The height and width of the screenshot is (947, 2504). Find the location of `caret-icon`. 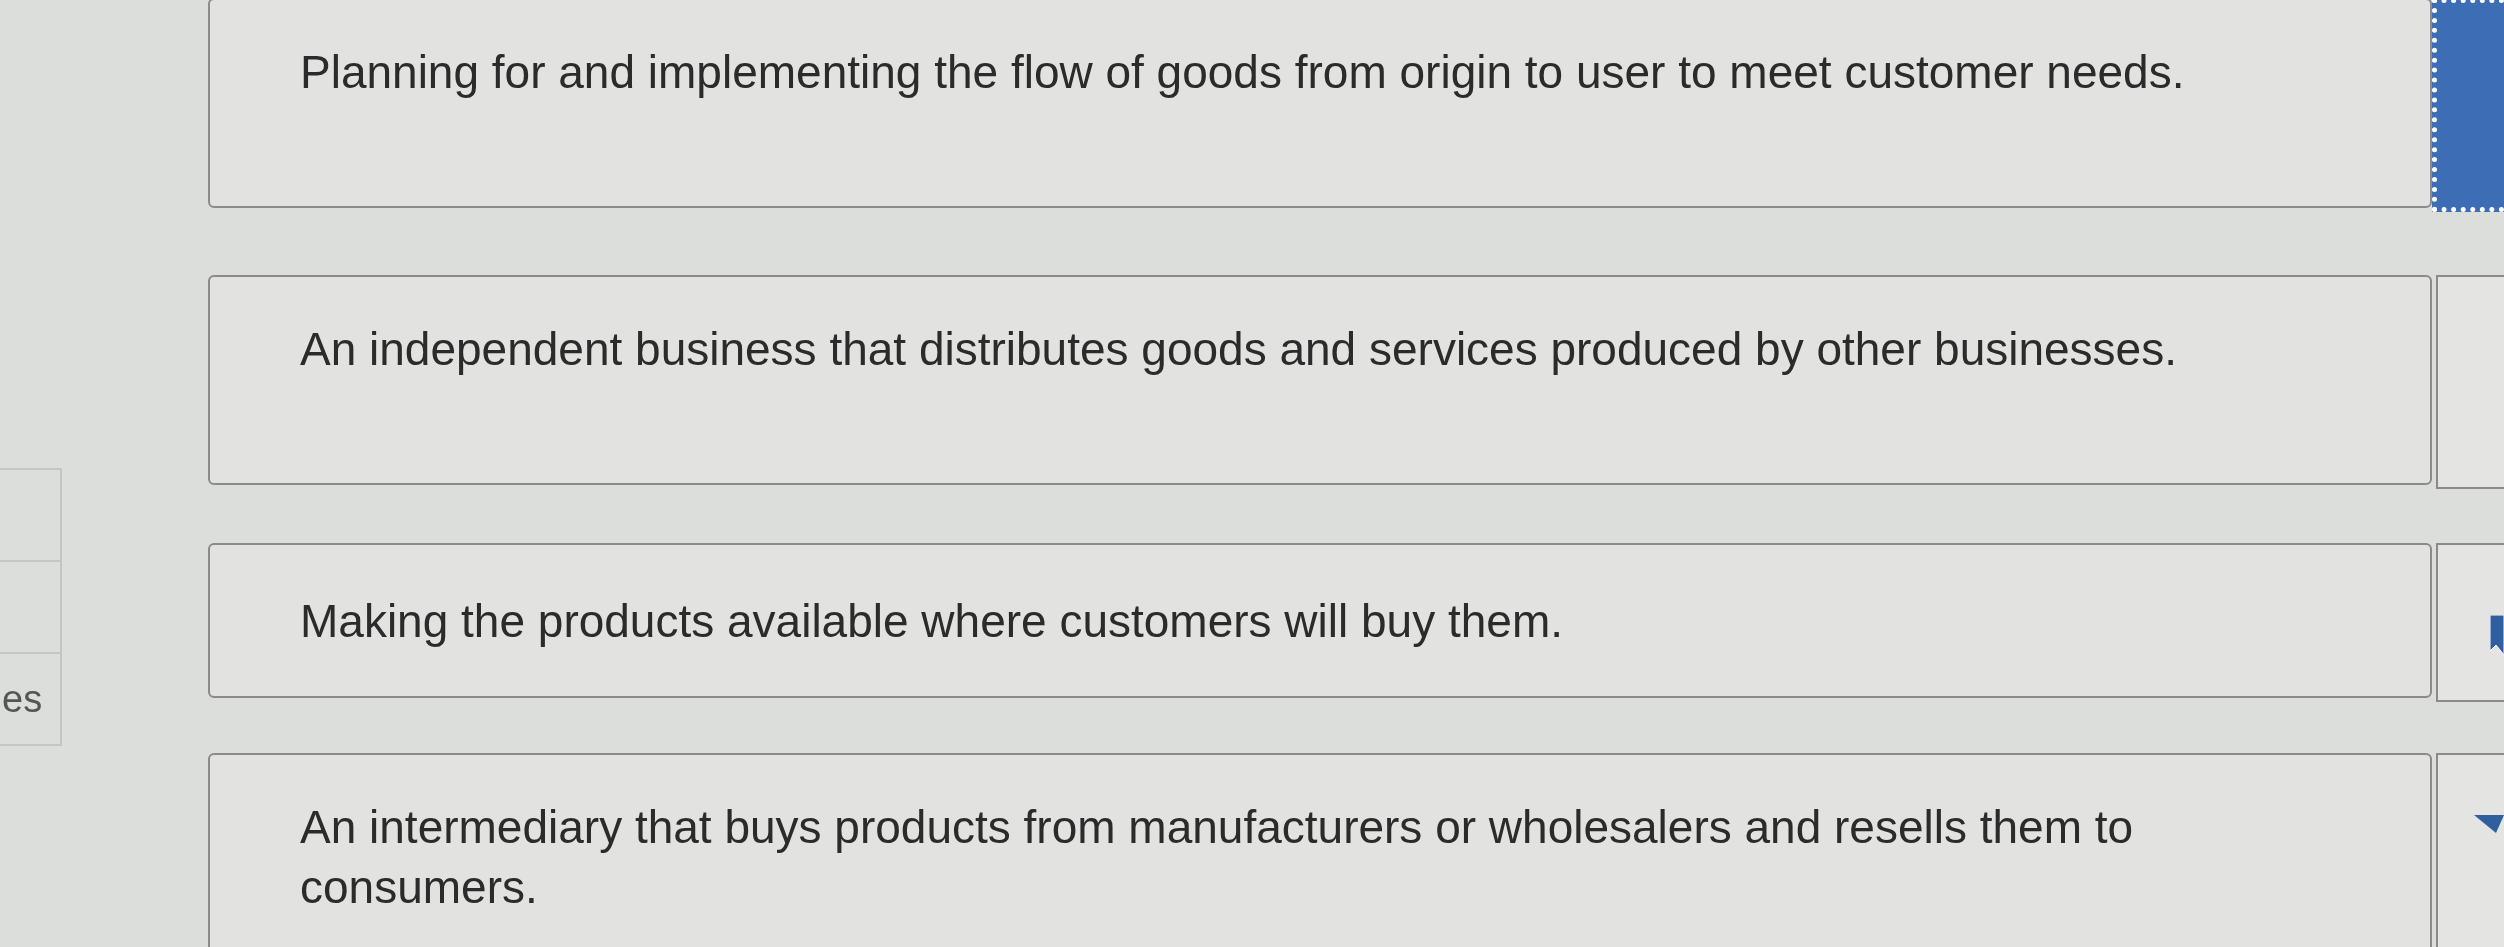

caret-icon is located at coordinates (2489, 824).